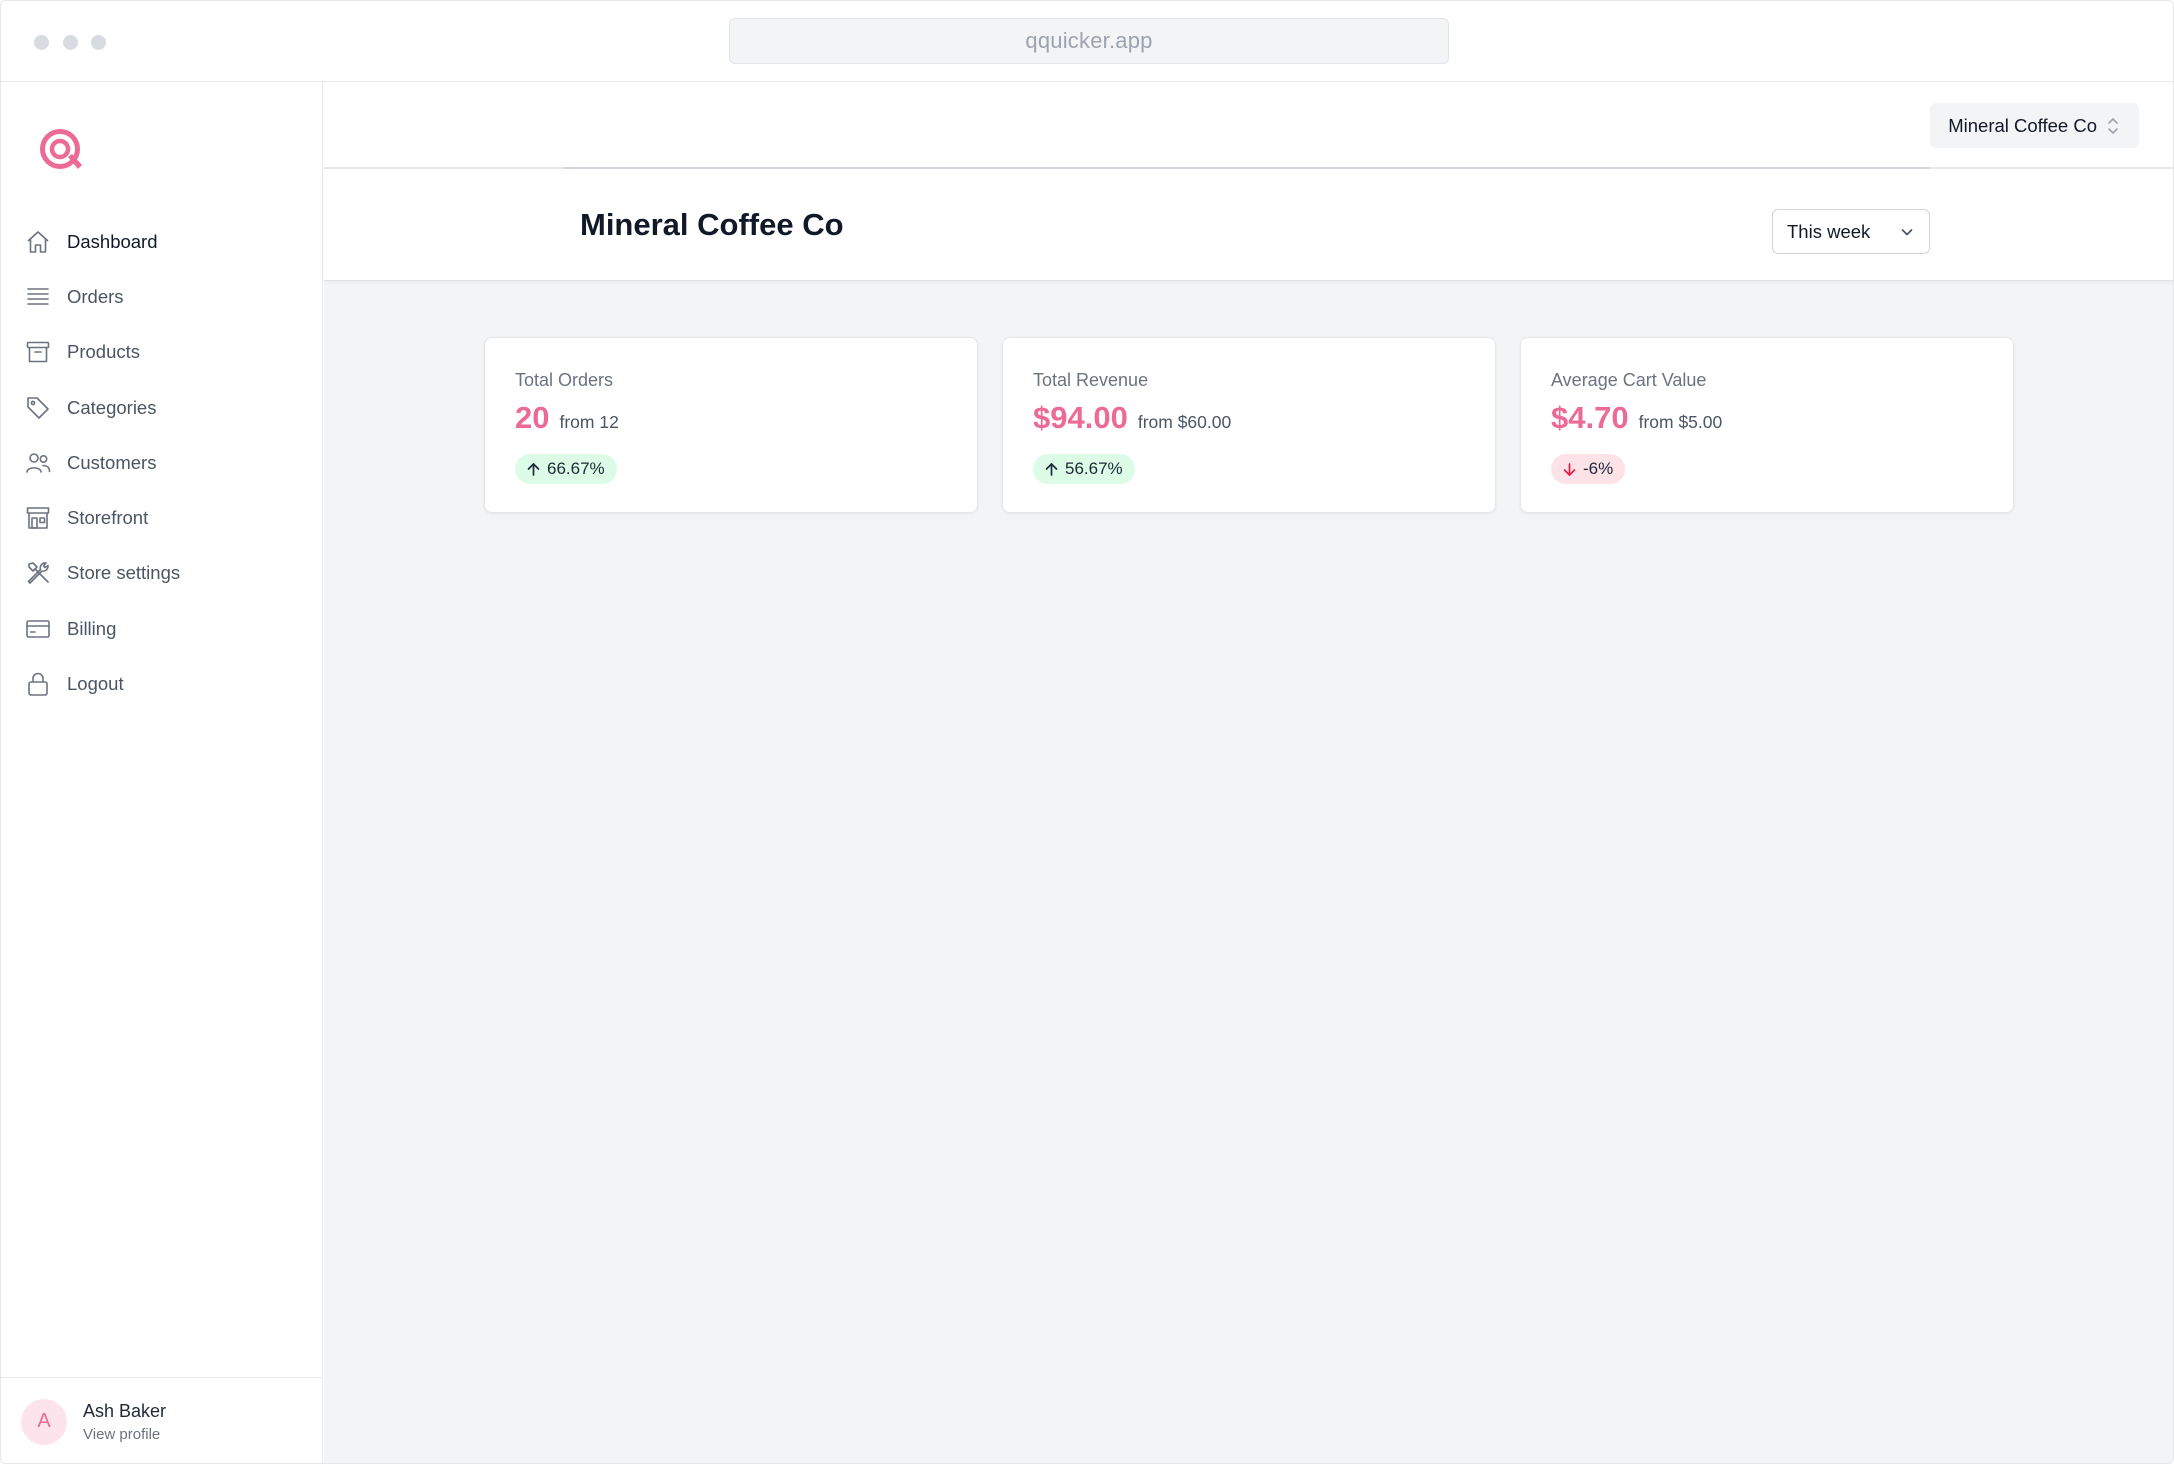  What do you see at coordinates (1829, 231) in the screenshot?
I see `date-range-value: This week` at bounding box center [1829, 231].